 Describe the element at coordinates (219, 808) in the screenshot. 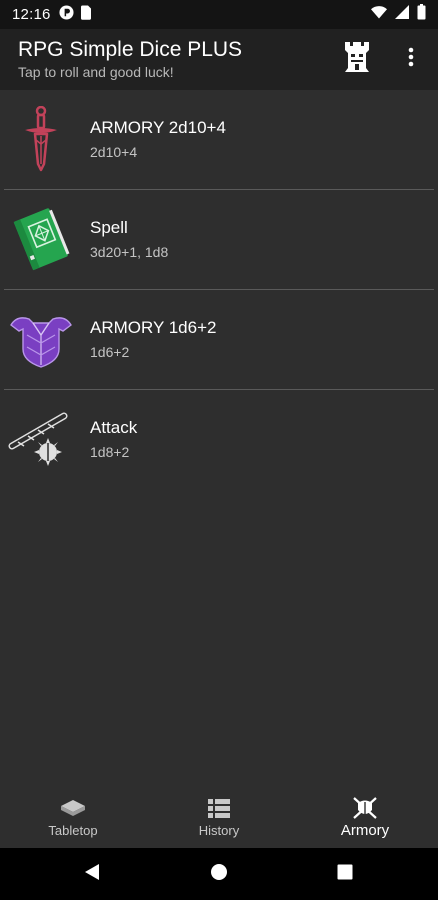

I see `history-icon` at that location.